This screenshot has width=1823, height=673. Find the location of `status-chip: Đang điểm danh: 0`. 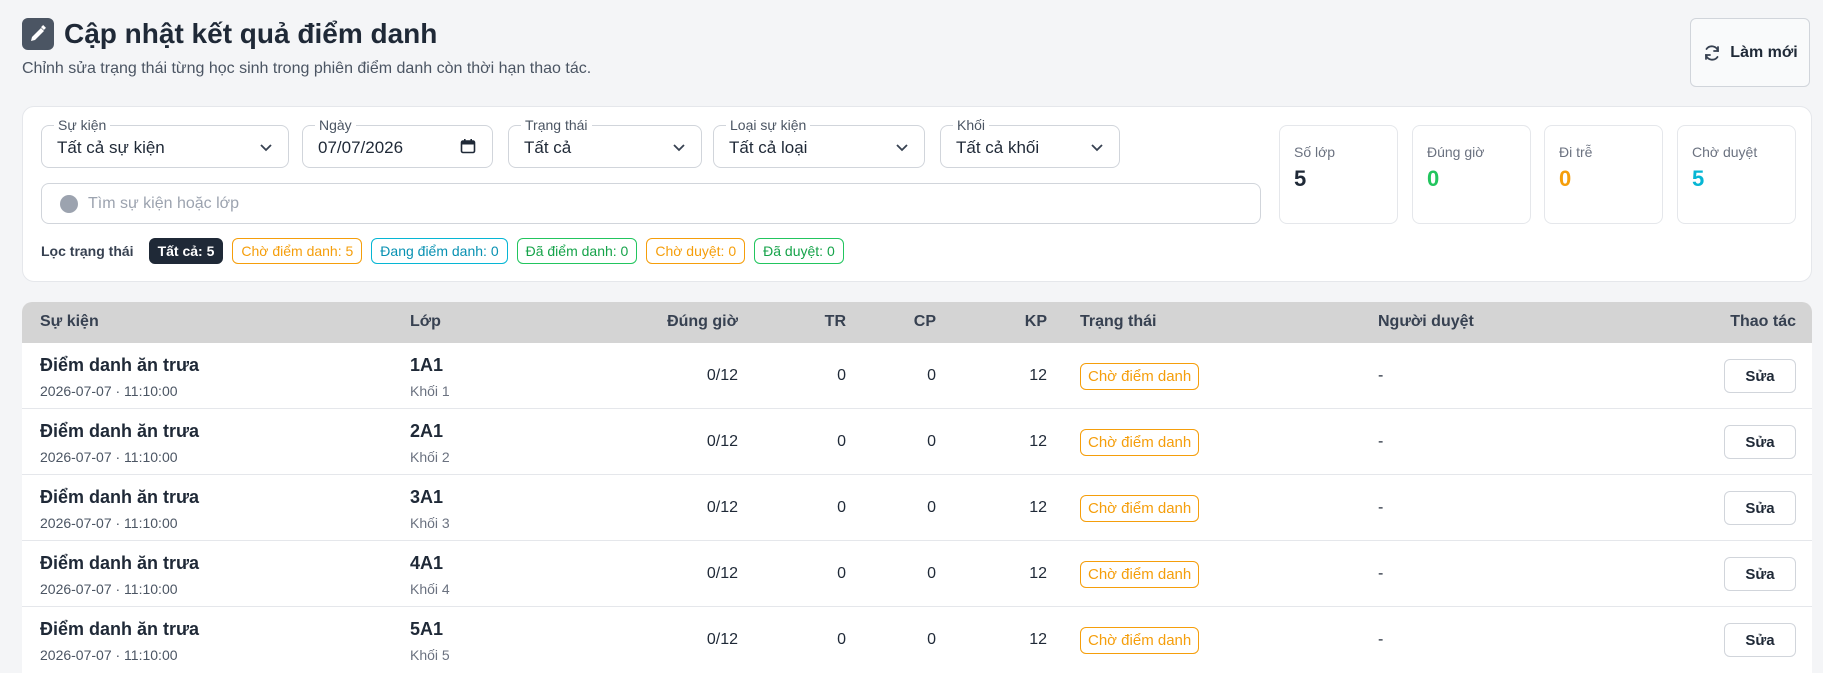

status-chip: Đang điểm danh: 0 is located at coordinates (439, 251).